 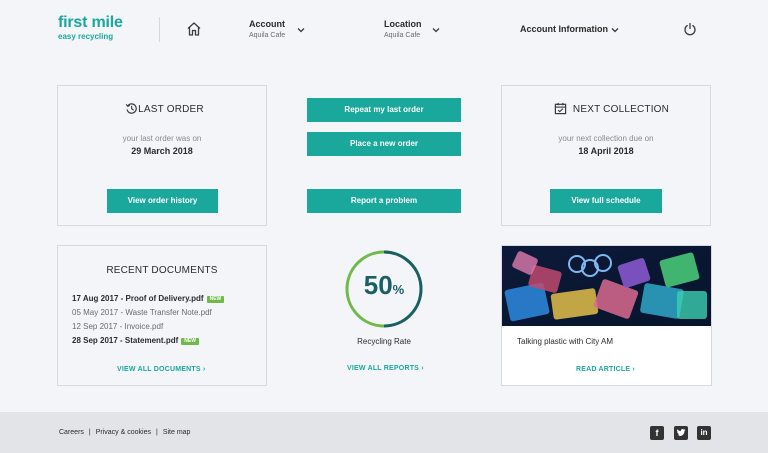 I want to click on read-article-label: READ ARTICLE, so click(x=603, y=369).